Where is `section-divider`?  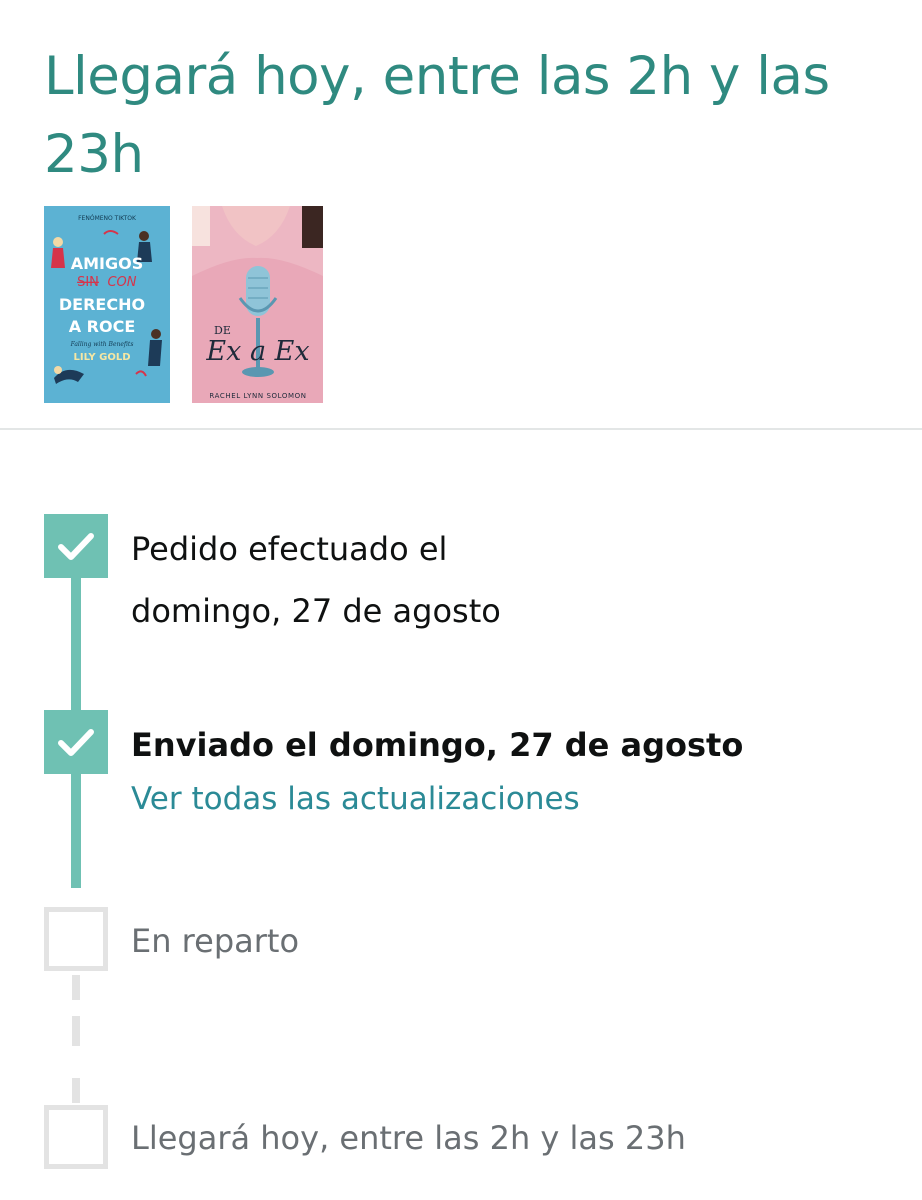 section-divider is located at coordinates (461, 429).